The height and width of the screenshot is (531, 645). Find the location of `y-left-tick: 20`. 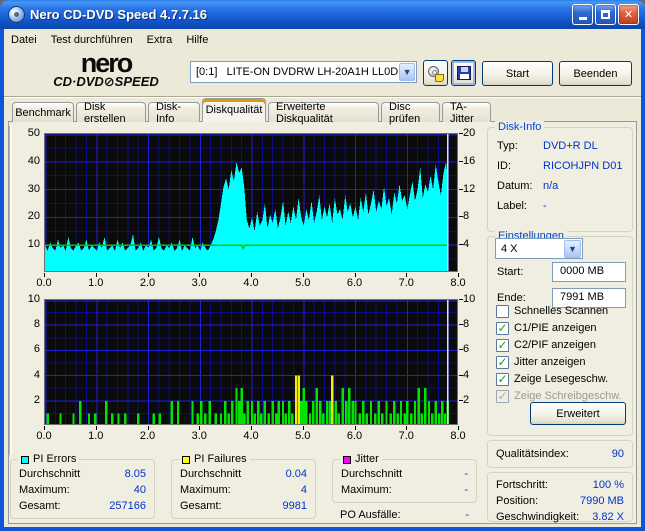

y-left-tick: 20 is located at coordinates (33, 216).